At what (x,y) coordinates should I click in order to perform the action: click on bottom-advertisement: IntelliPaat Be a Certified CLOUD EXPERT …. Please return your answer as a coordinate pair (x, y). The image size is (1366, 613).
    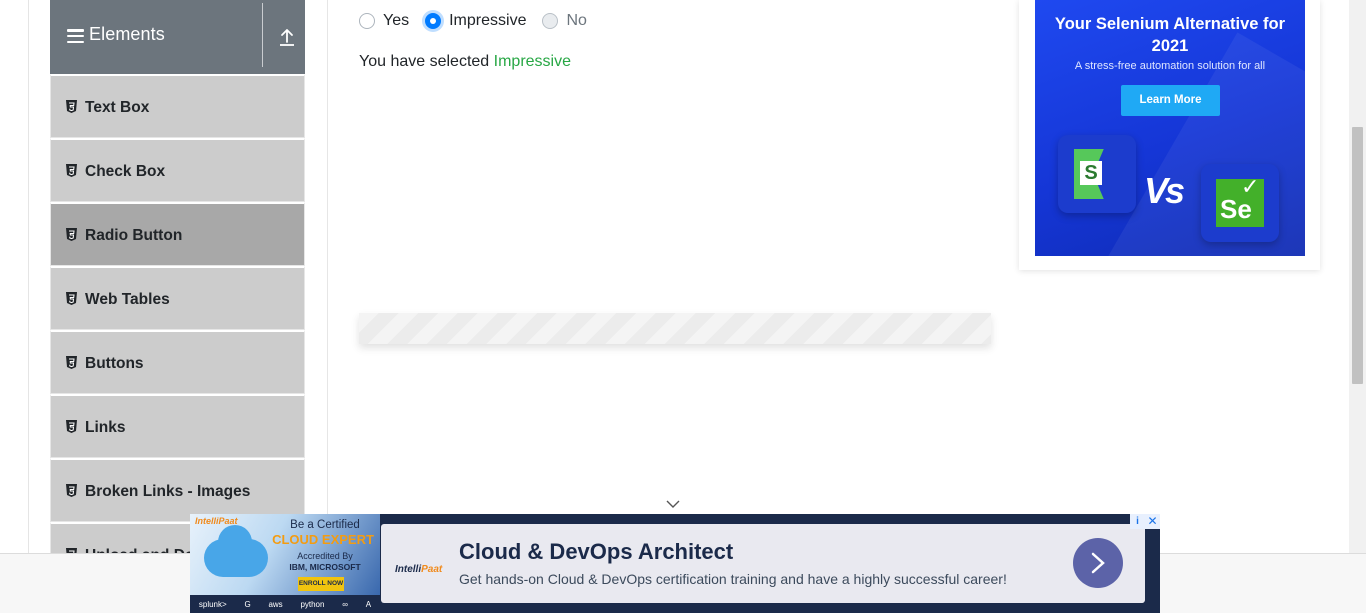
    Looking at the image, I should click on (675, 563).